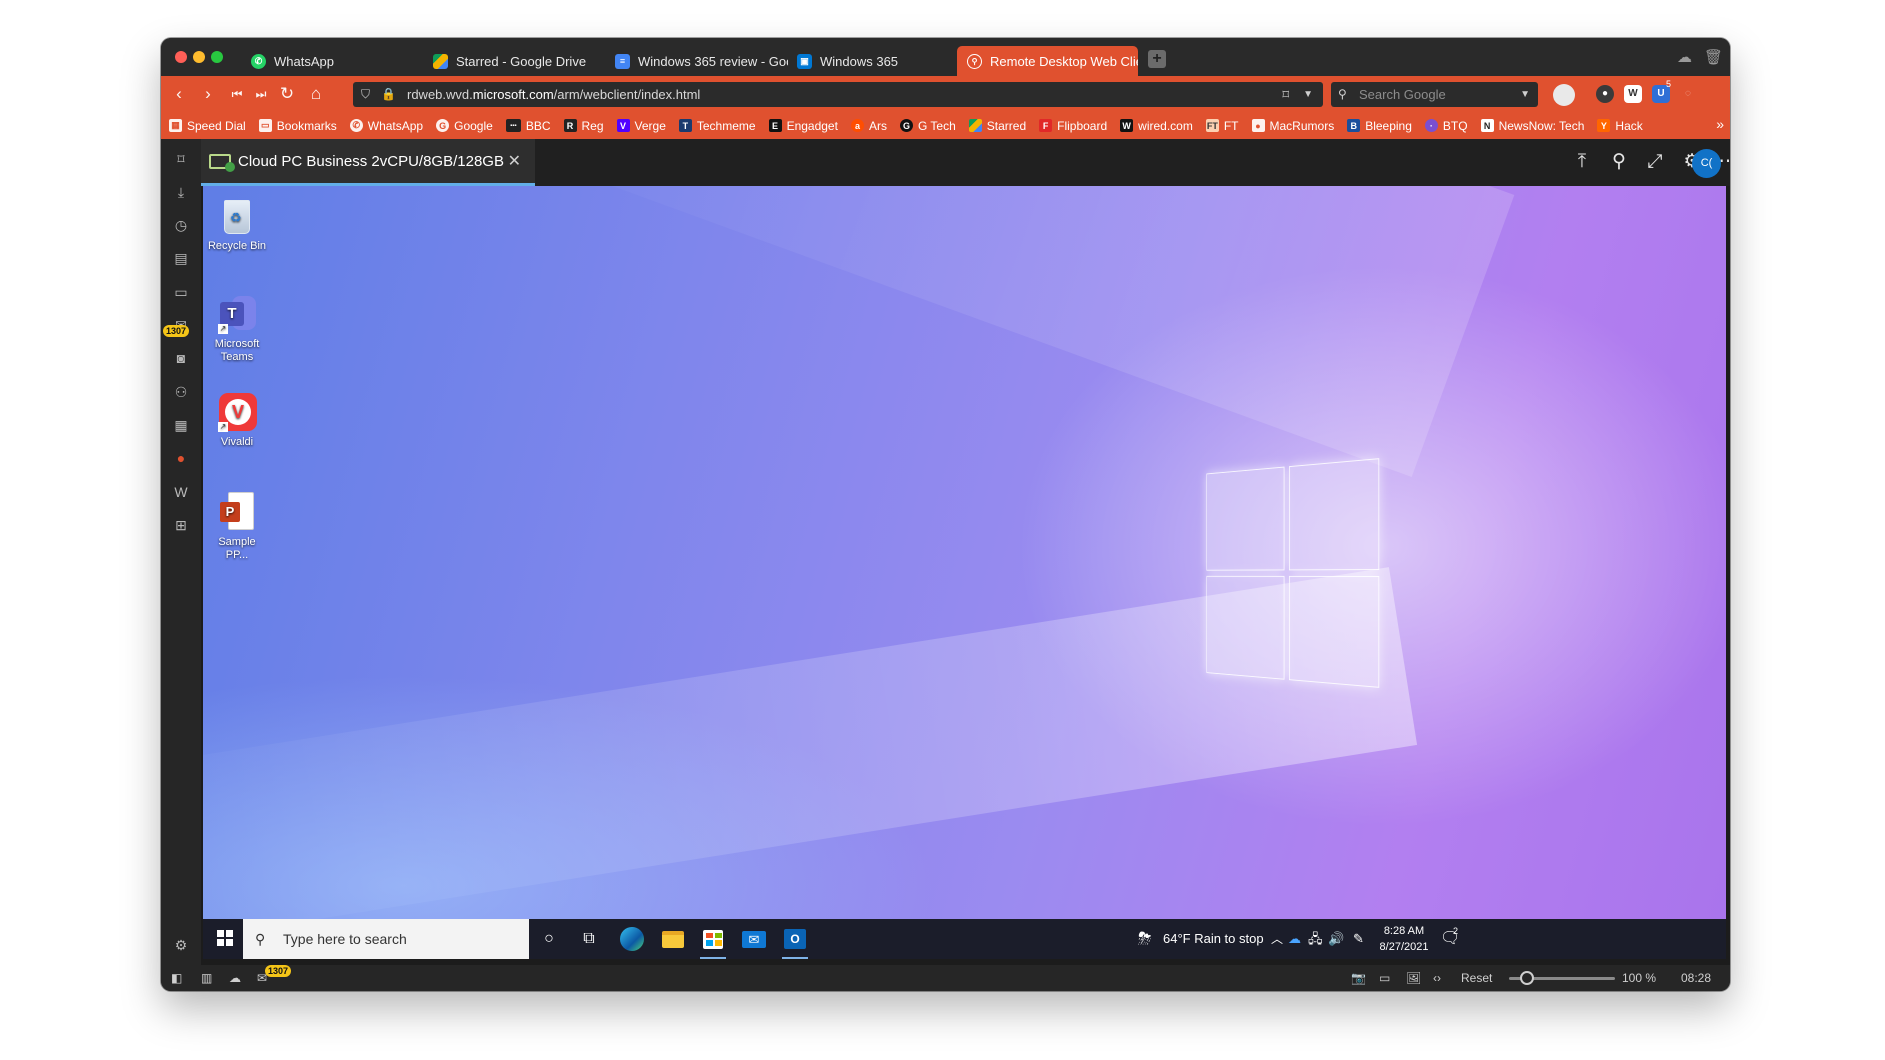 The image size is (1885, 1060). What do you see at coordinates (868, 126) in the screenshot?
I see `bookmark-ars: a Ars` at bounding box center [868, 126].